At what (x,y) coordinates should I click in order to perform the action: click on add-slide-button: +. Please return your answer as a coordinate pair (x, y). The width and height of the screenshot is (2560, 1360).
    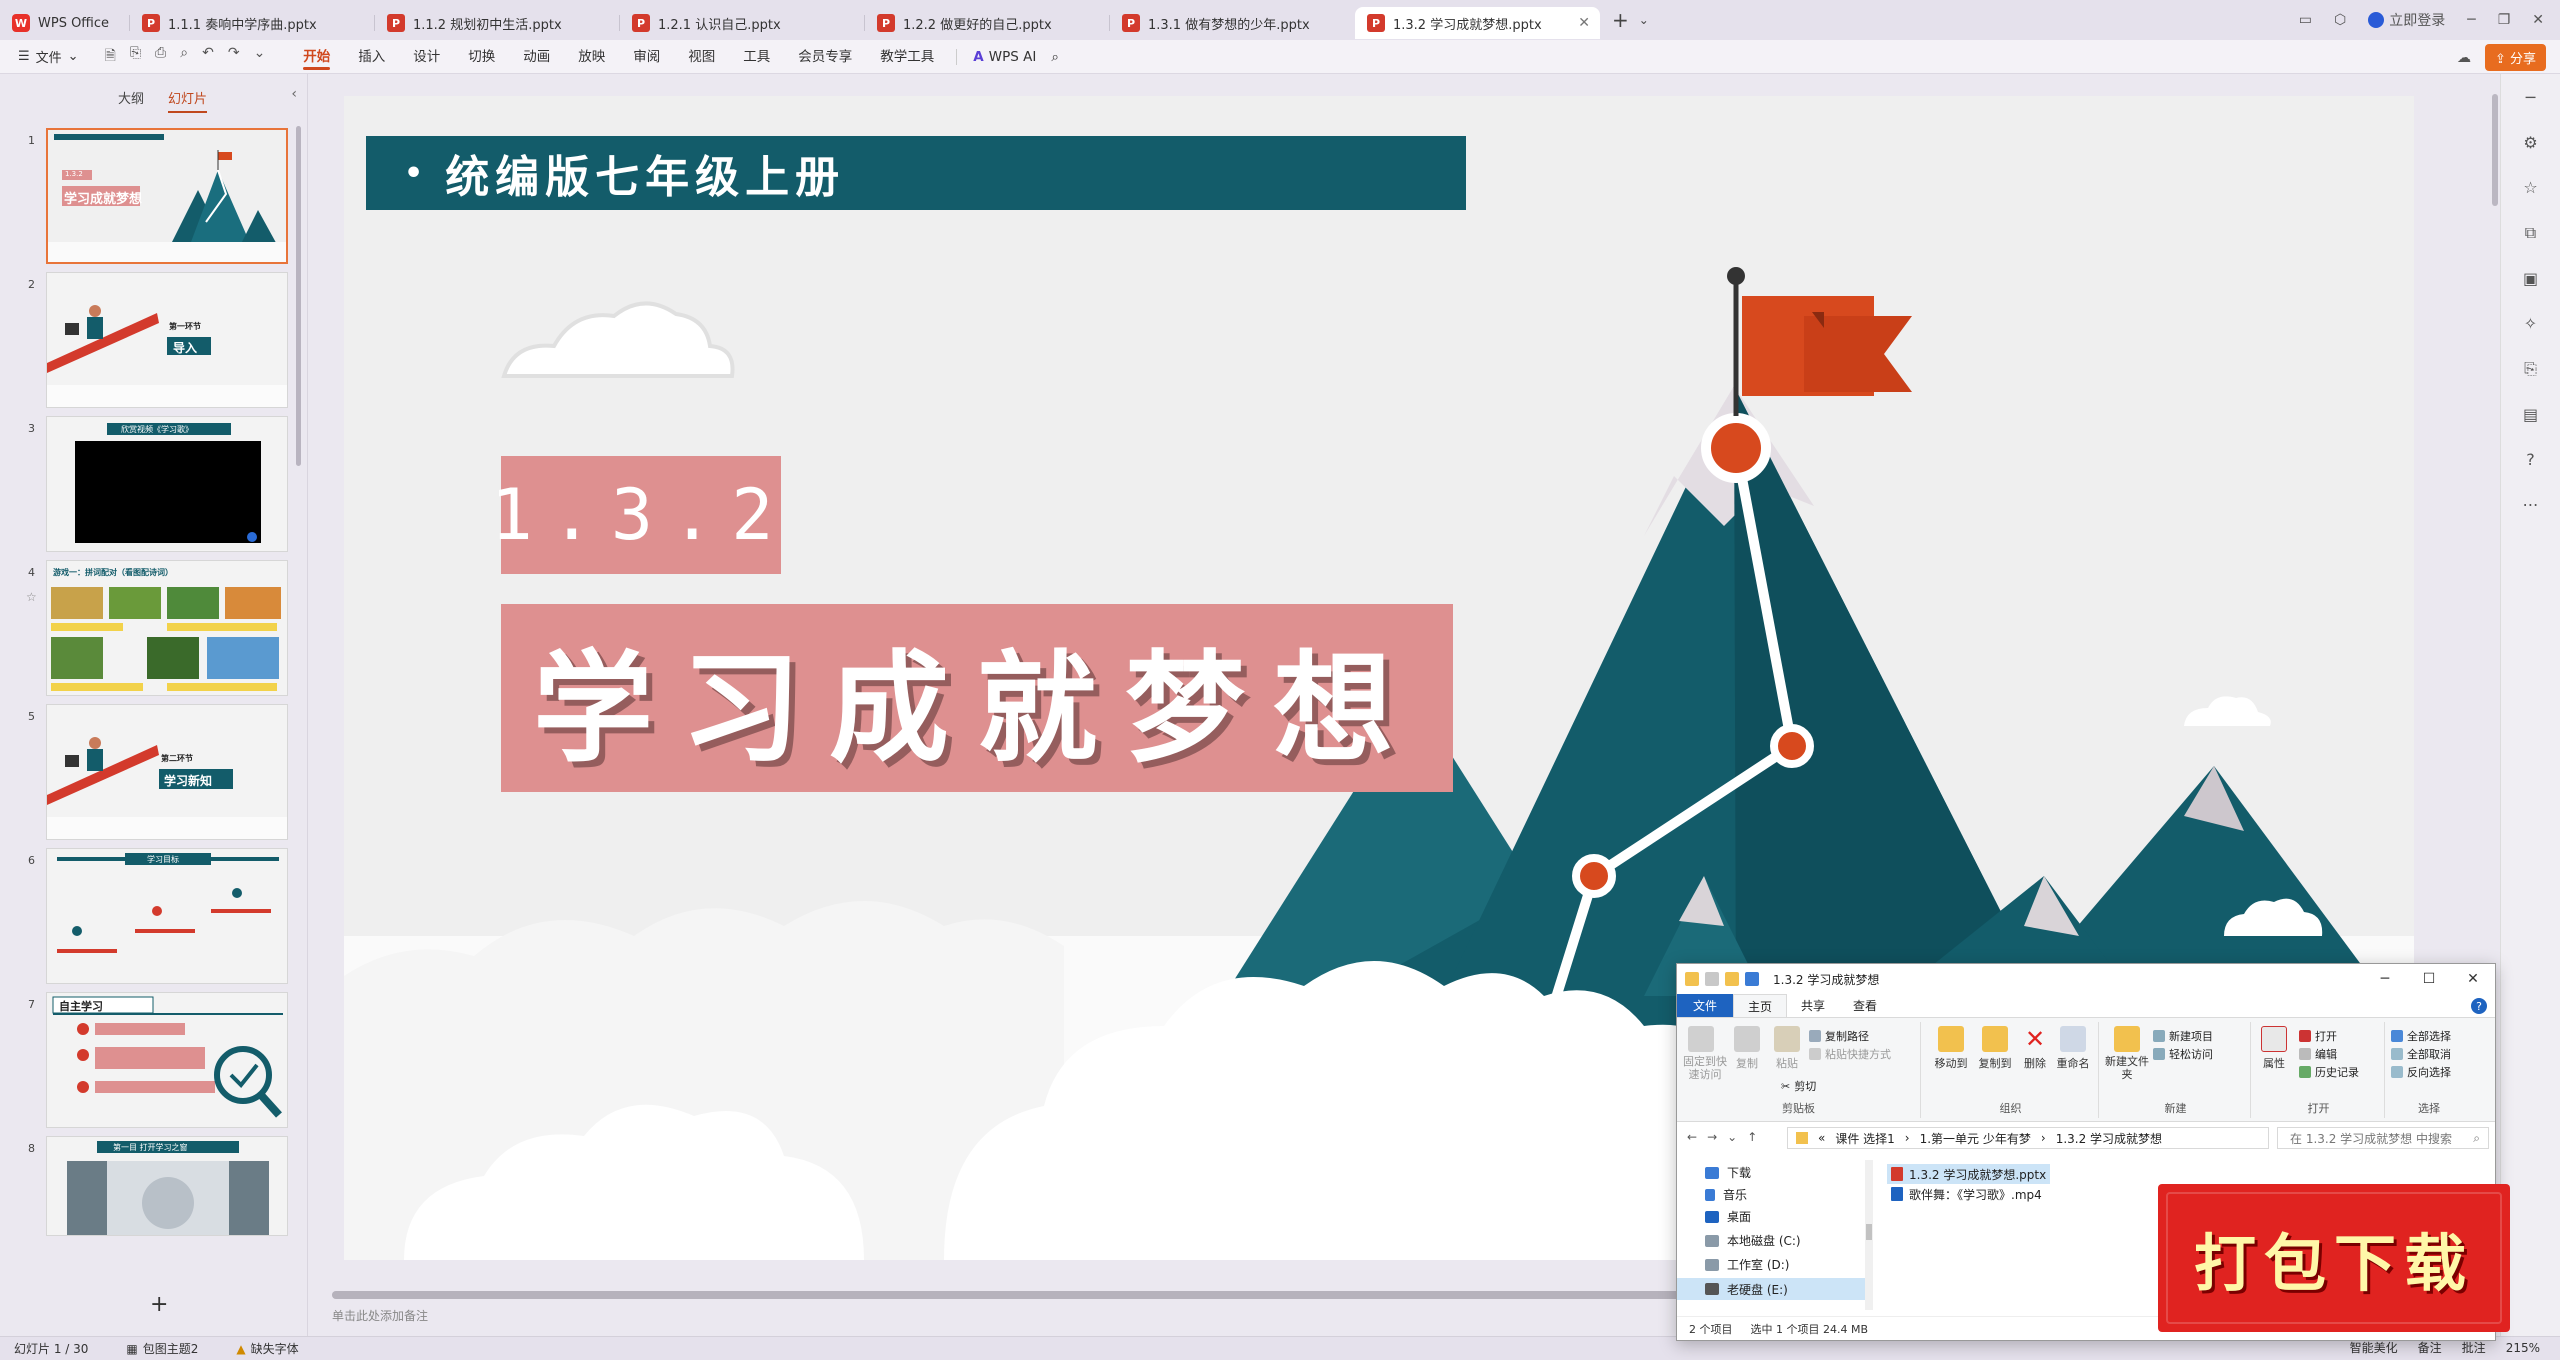
    Looking at the image, I should click on (159, 1304).